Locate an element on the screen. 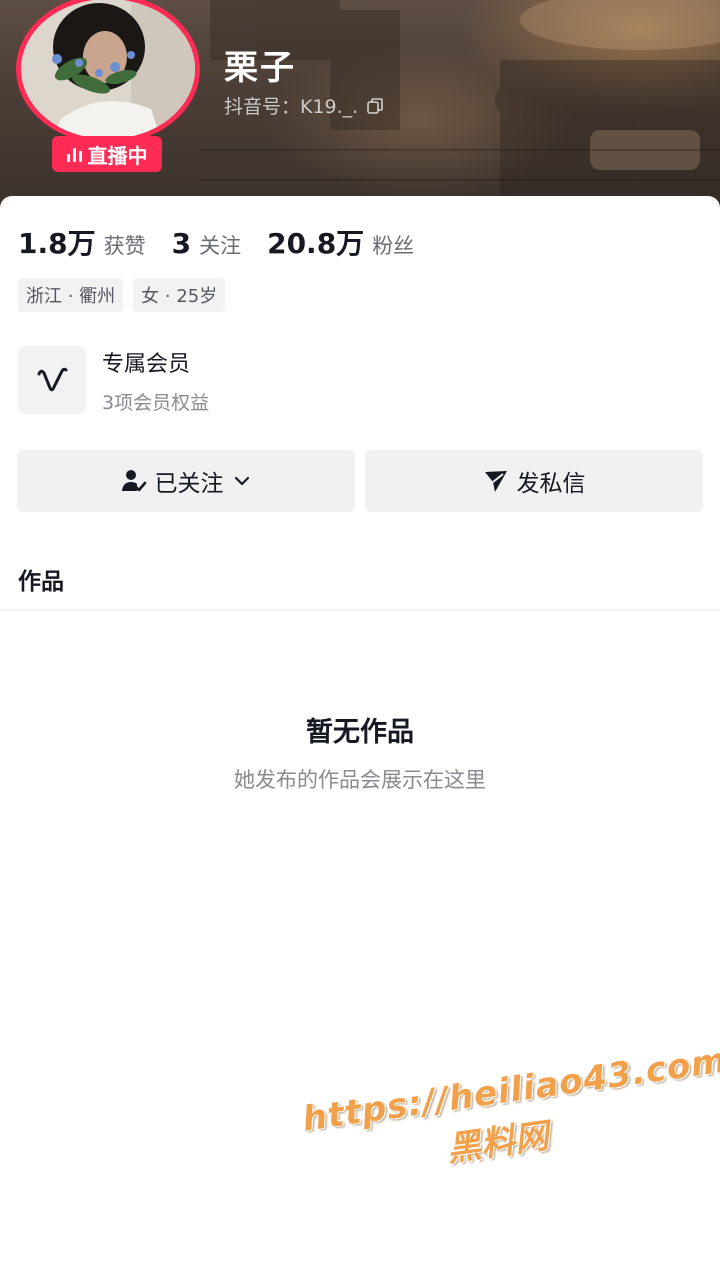 The width and height of the screenshot is (720, 1280). profile-stats: 1.8万 获赞 3 关注 20.8万 粉丝 is located at coordinates (216, 242).